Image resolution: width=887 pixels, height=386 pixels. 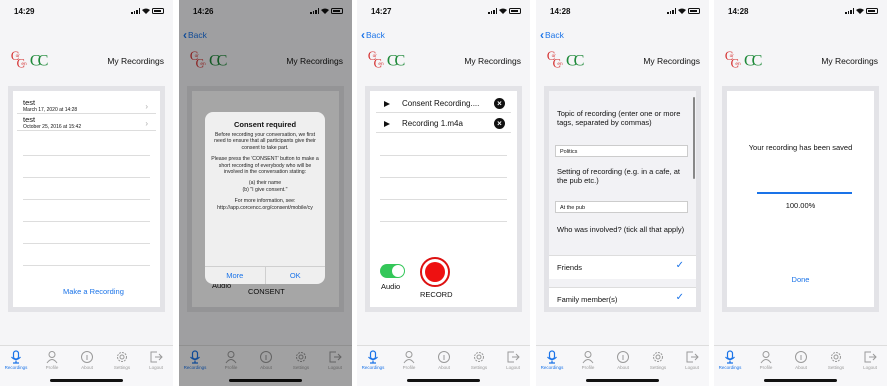 I want to click on logout-icon, so click(x=156, y=357).